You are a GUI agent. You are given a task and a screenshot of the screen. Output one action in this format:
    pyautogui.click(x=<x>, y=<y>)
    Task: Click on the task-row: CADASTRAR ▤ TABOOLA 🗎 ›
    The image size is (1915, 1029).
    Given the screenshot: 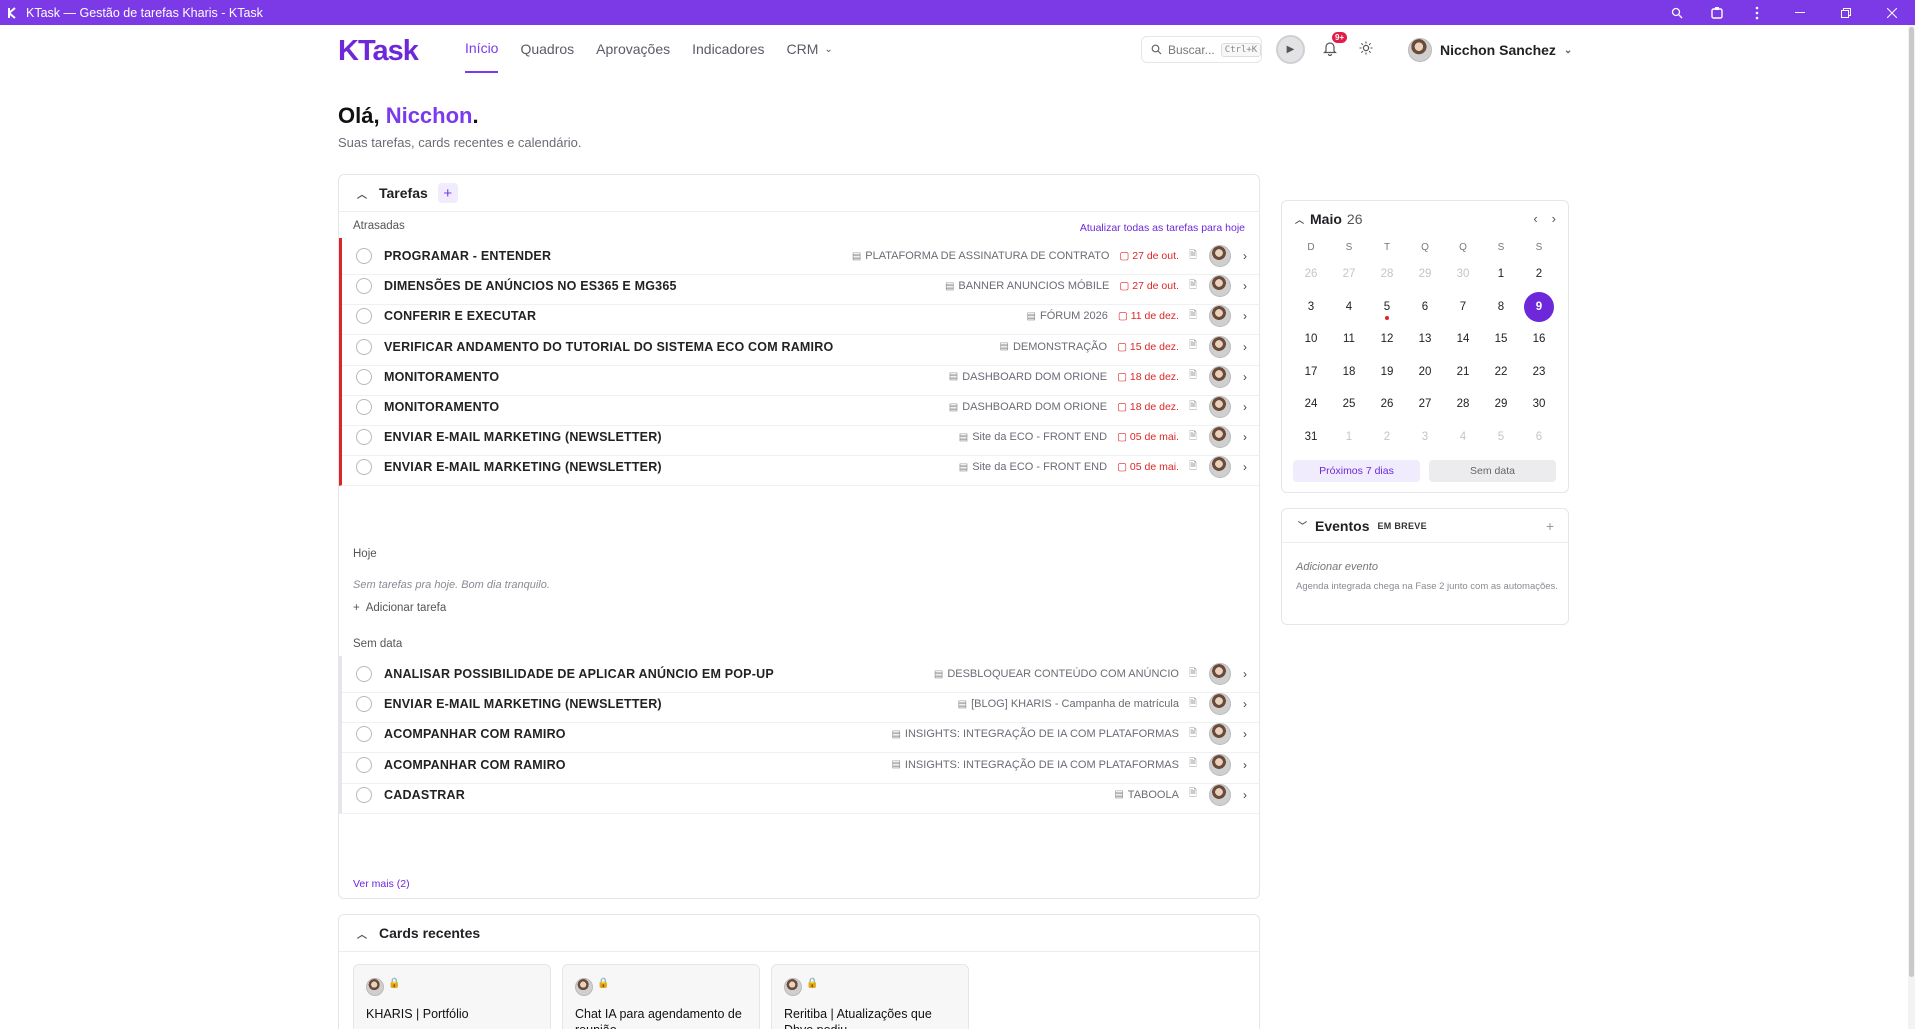 What is the action you would take?
    pyautogui.click(x=799, y=795)
    